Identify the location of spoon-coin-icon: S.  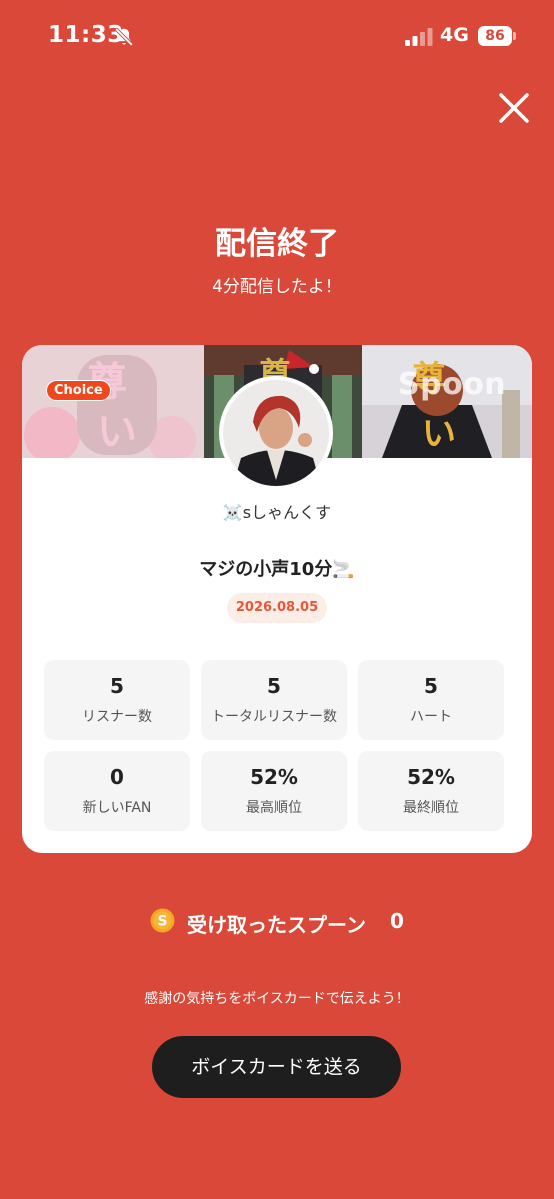
(162, 920).